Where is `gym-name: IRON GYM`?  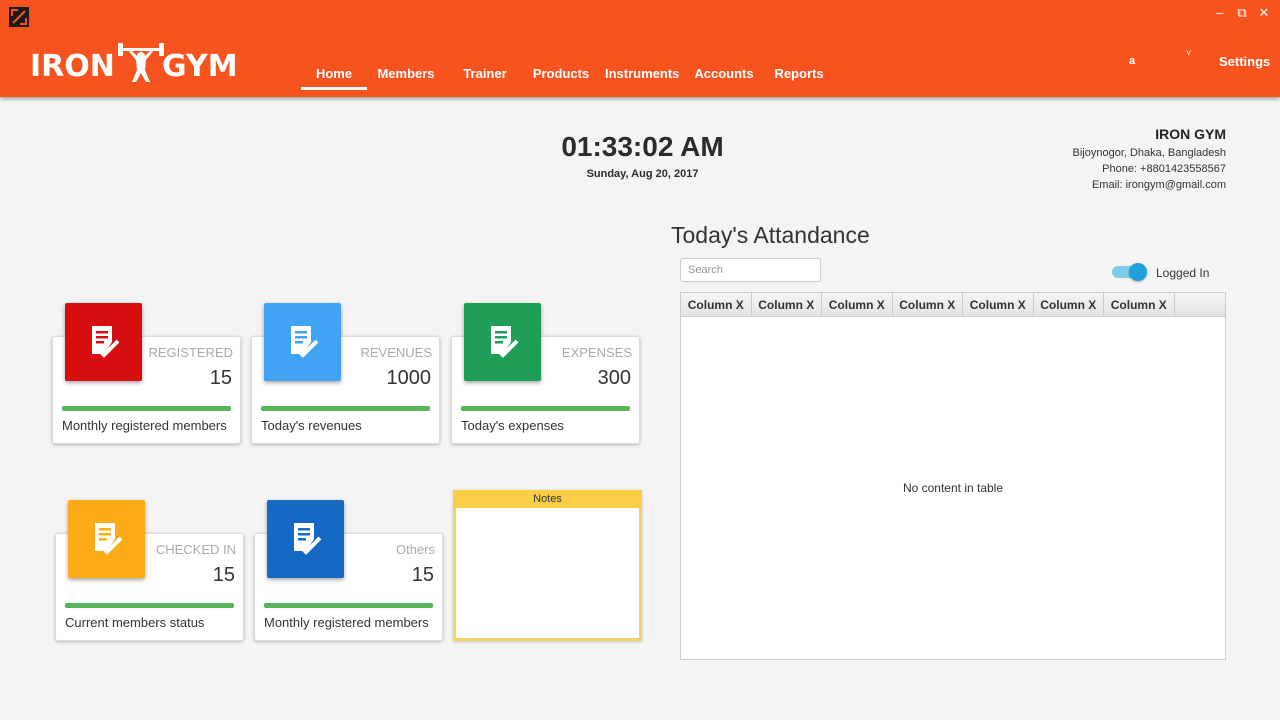 gym-name: IRON GYM is located at coordinates (1190, 134).